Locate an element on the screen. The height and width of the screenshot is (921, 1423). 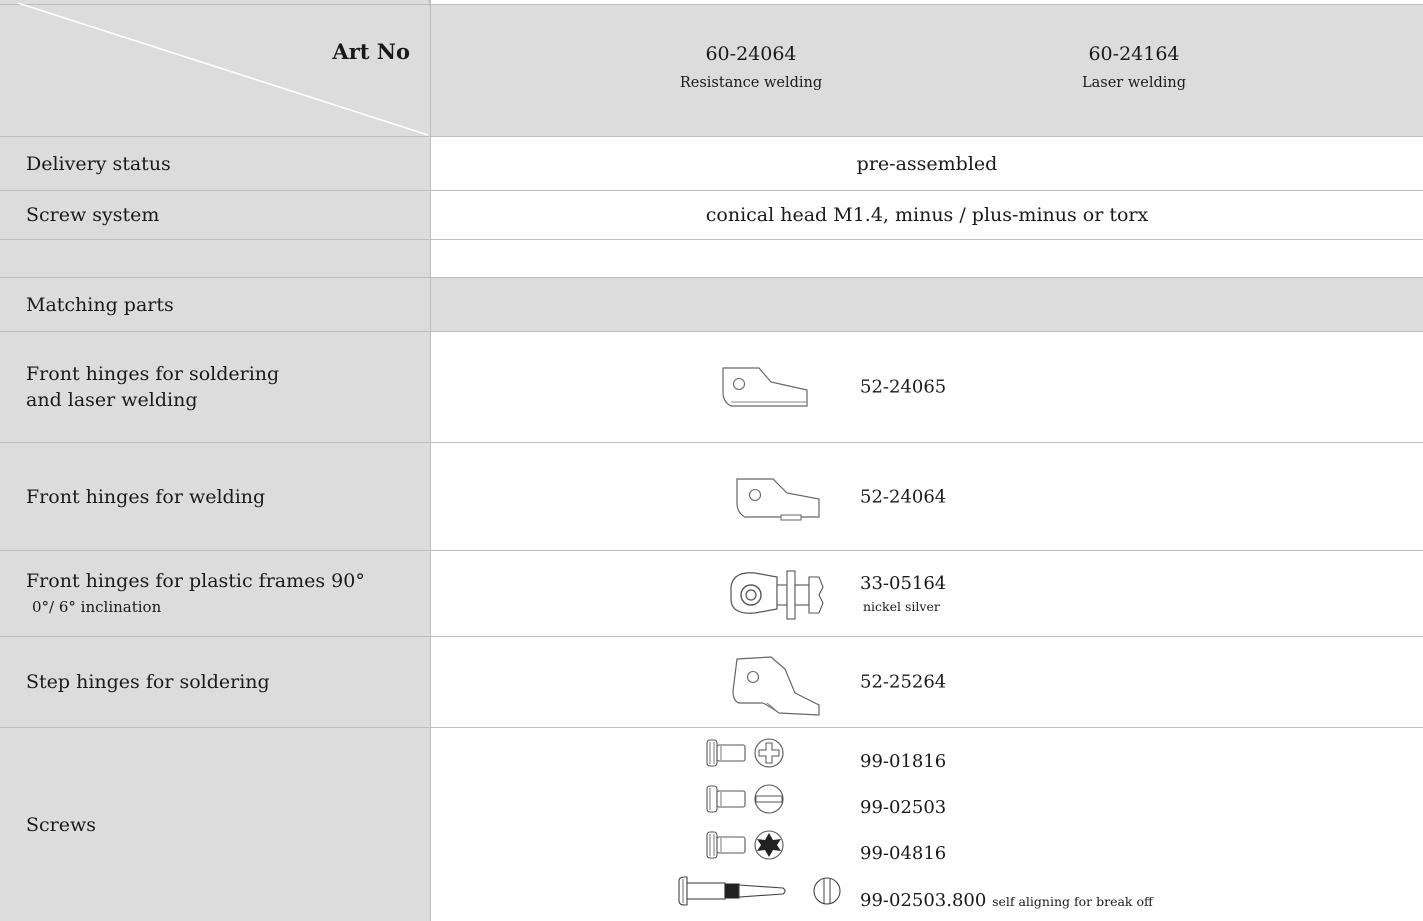
row-front-weld-value: 52-24064 is located at coordinates (927, 497).